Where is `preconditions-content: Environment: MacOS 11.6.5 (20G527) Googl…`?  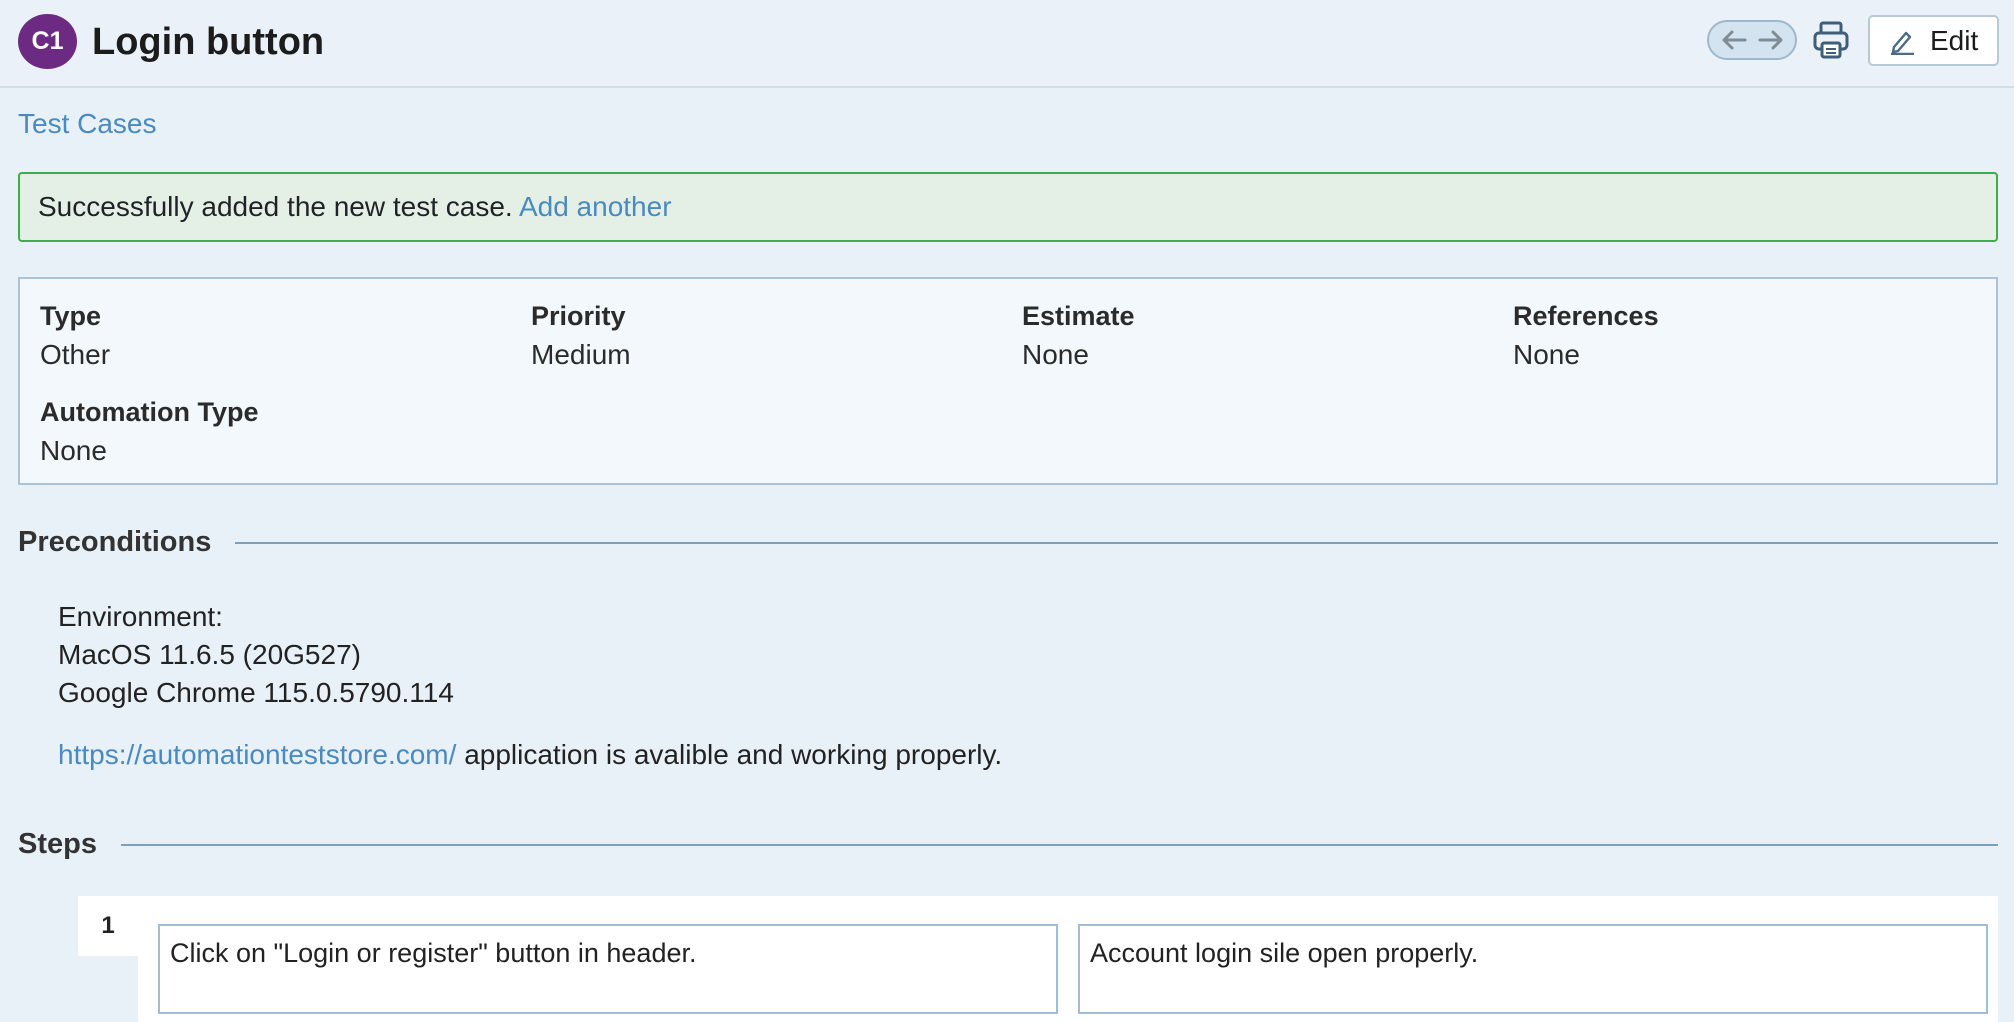
preconditions-content: Environment: MacOS 11.6.5 (20G527) Googl… is located at coordinates (530, 686).